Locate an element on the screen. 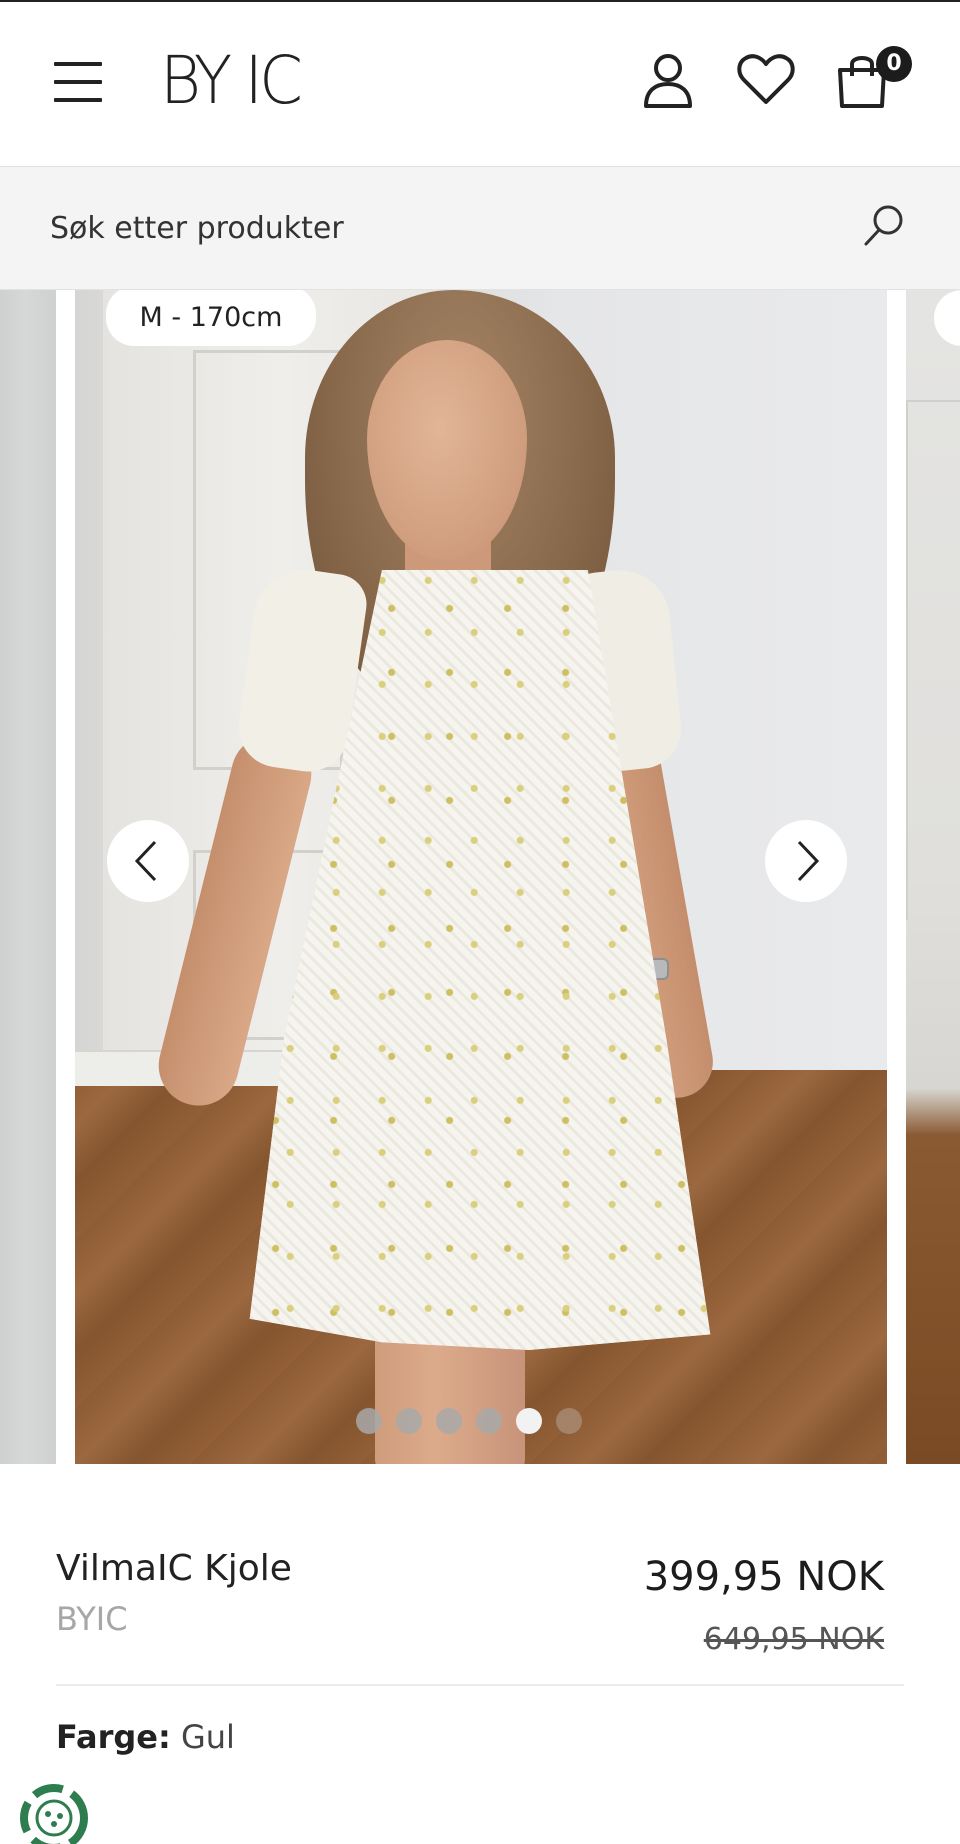 Image resolution: width=960 pixels, height=1844 pixels. cart-count-badge: 0 is located at coordinates (894, 64).